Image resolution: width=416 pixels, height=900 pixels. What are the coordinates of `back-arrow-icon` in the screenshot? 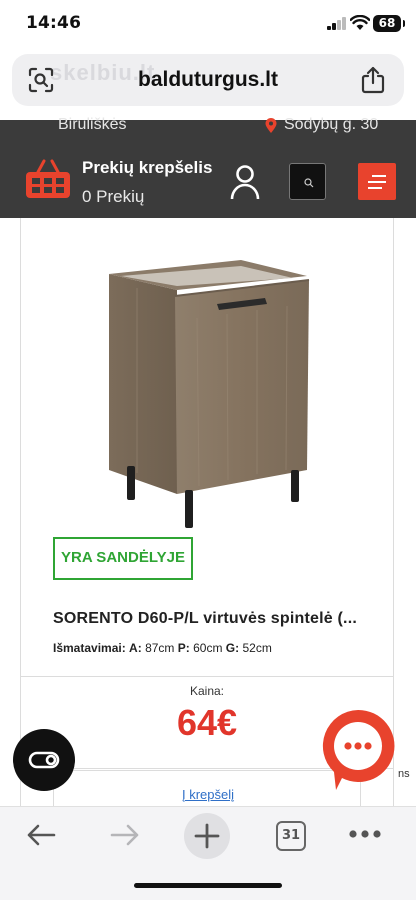 It's located at (41, 835).